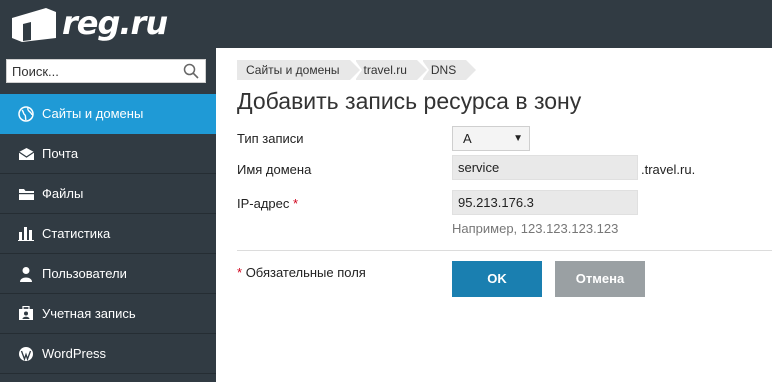 Image resolution: width=772 pixels, height=382 pixels. I want to click on record-type-label: Тип записи, so click(270, 138).